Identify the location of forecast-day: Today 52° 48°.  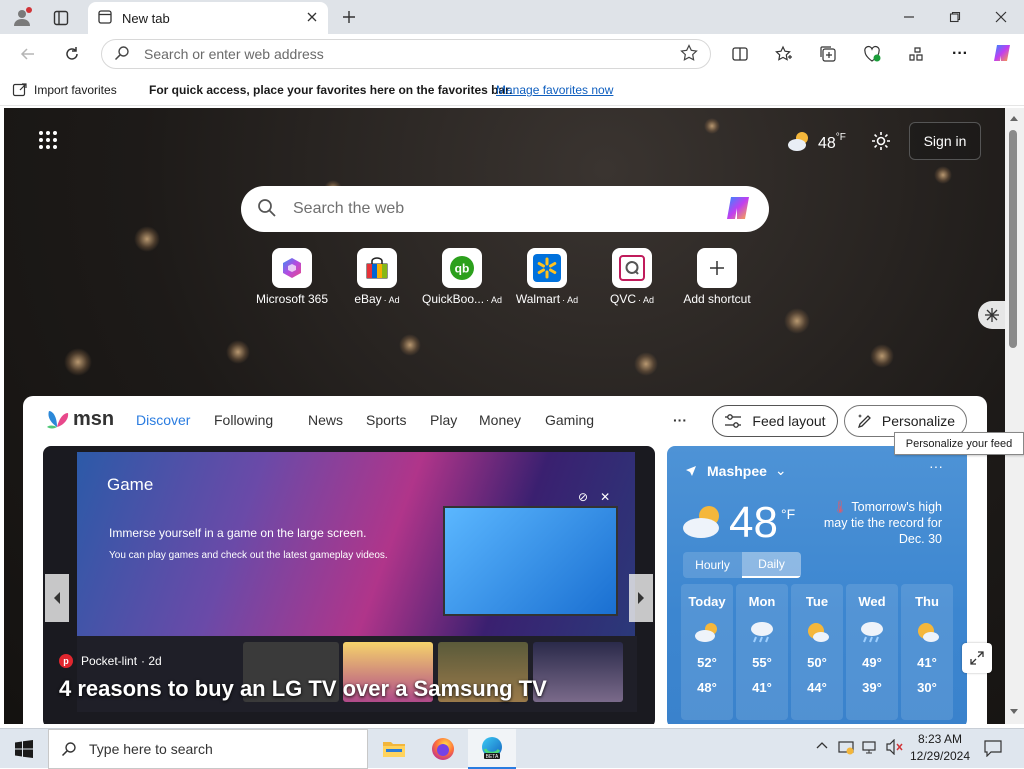
(707, 652).